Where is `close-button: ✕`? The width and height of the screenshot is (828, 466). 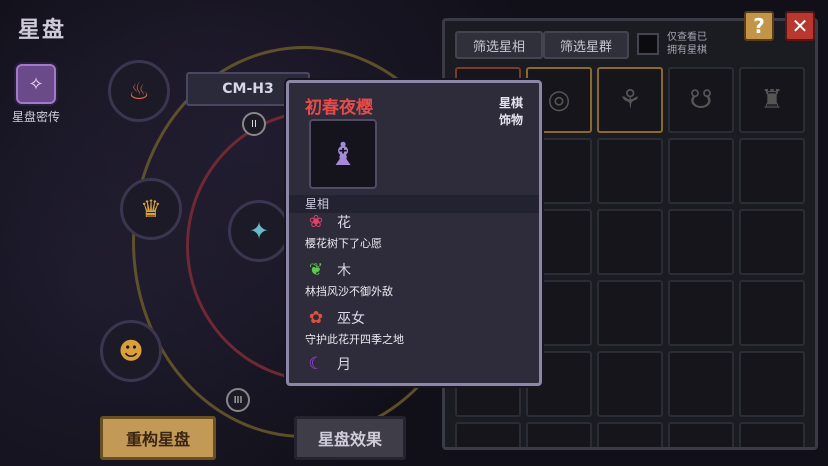
close-button: ✕ is located at coordinates (800, 26).